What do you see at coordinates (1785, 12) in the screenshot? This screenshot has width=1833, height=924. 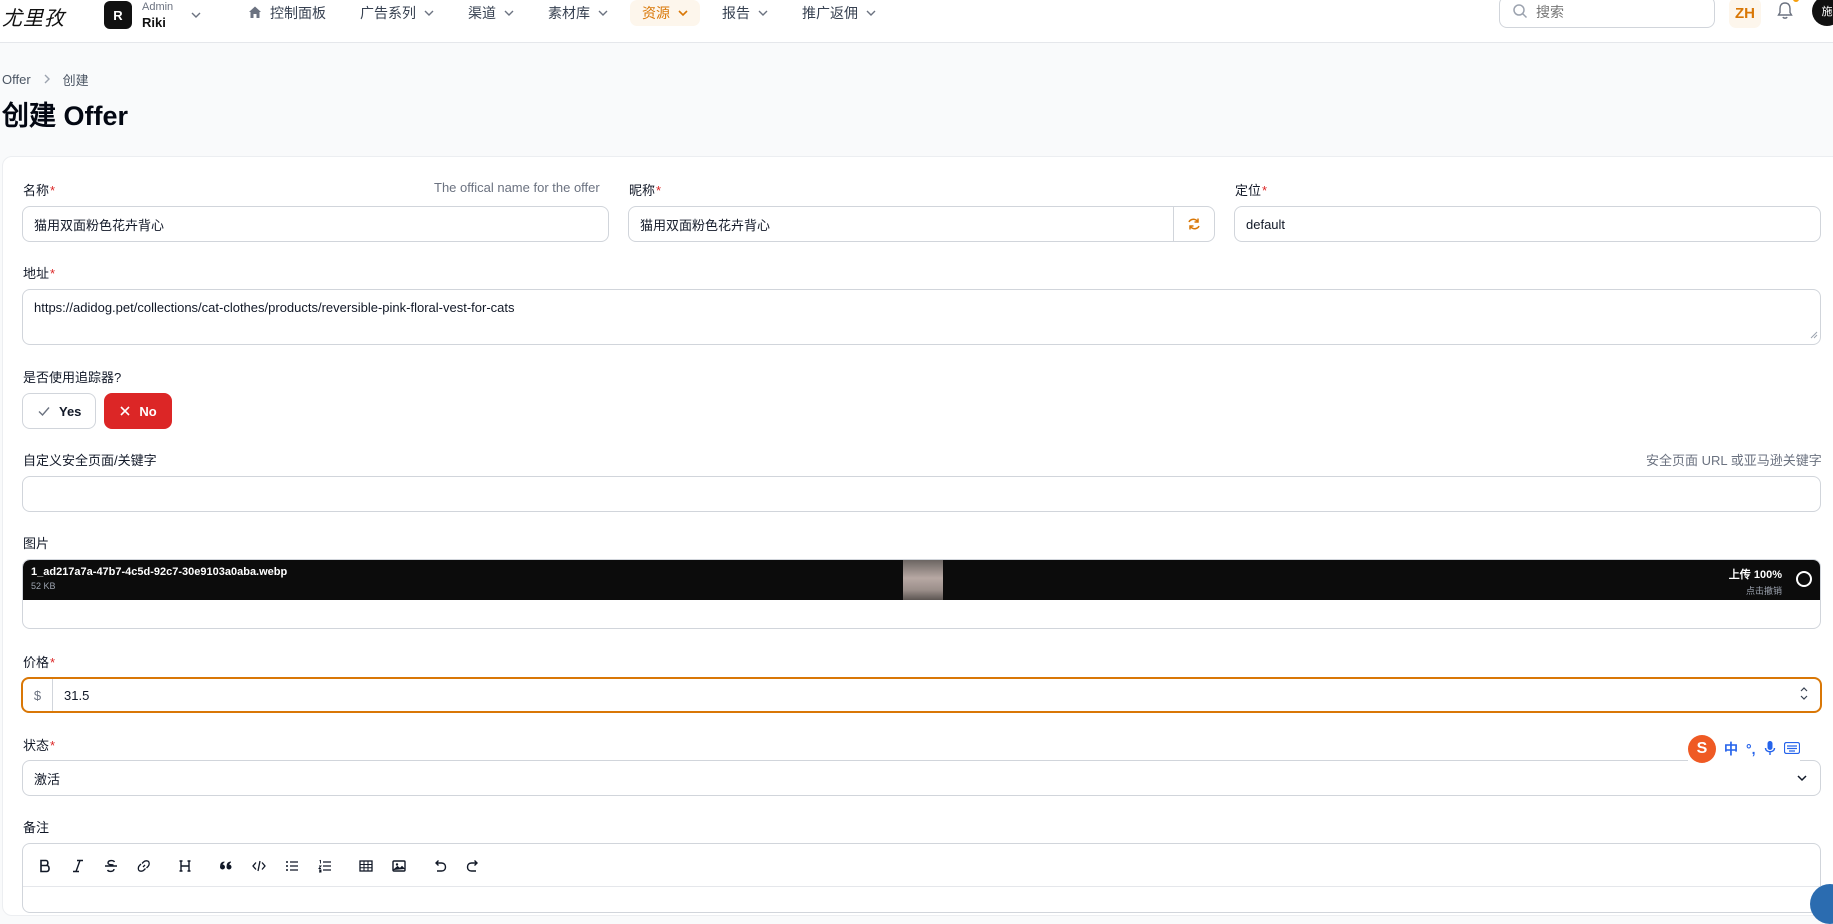 I see `bell-icon` at bounding box center [1785, 12].